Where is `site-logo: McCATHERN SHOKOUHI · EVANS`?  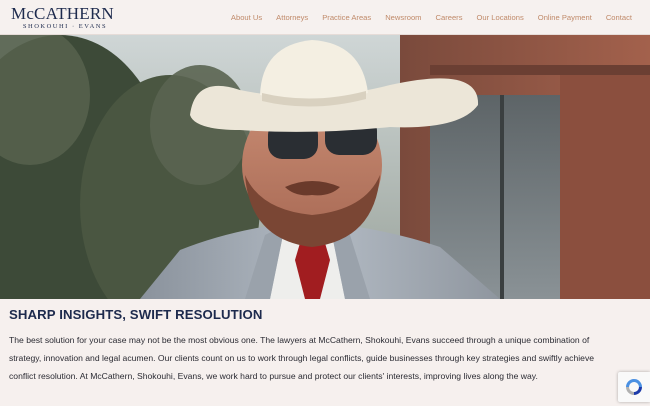 site-logo: McCATHERN SHOKOUHI · EVANS is located at coordinates (66, 18).